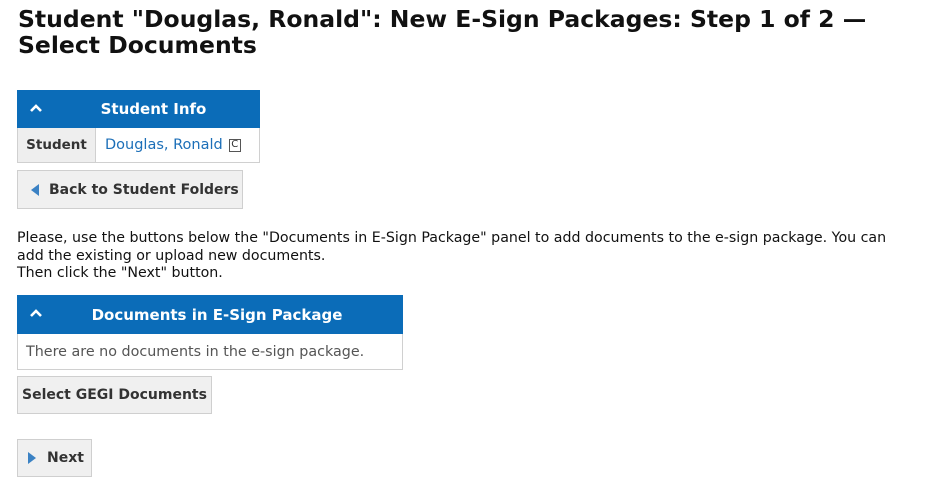  Describe the element at coordinates (217, 314) in the screenshot. I see `documents-panel-title: Documents in E-Sign Package` at that location.